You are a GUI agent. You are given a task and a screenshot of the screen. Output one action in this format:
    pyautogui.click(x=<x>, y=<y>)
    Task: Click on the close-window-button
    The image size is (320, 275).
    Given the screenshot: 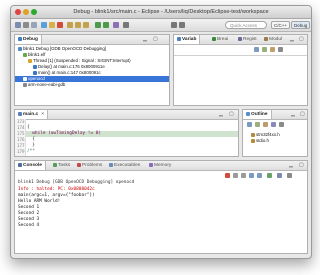 What is the action you would take?
    pyautogui.click(x=18, y=12)
    